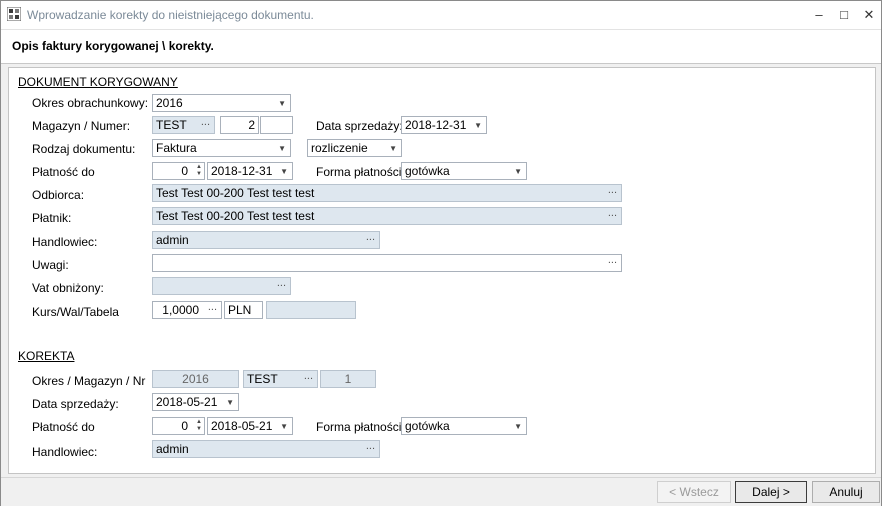 The image size is (882, 506). I want to click on rodzaj-value: Faktura, so click(176, 148).